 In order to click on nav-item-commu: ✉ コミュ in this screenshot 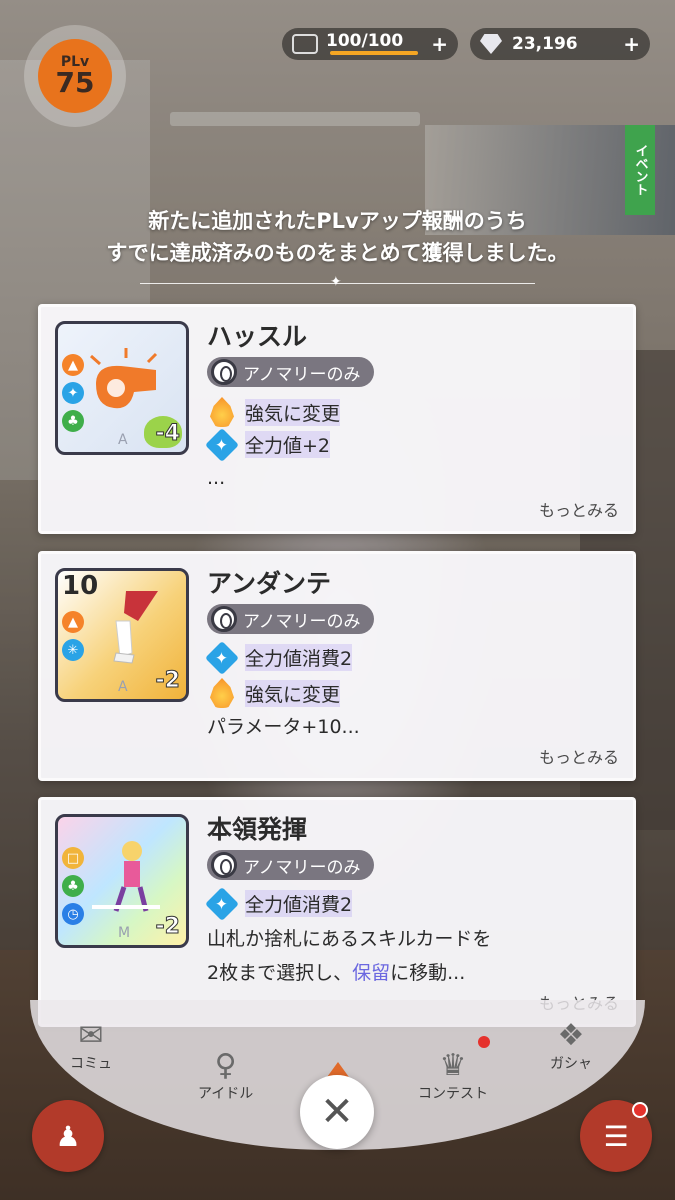, I will do `click(91, 1045)`.